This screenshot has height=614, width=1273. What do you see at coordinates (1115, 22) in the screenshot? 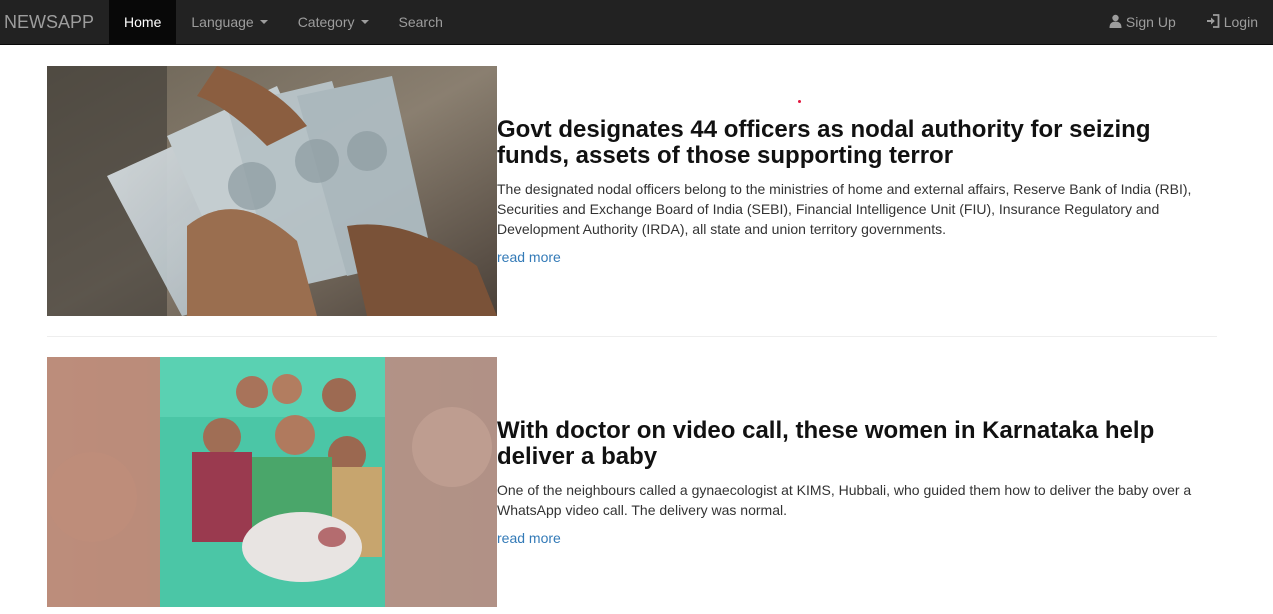
I see `user-icon` at bounding box center [1115, 22].